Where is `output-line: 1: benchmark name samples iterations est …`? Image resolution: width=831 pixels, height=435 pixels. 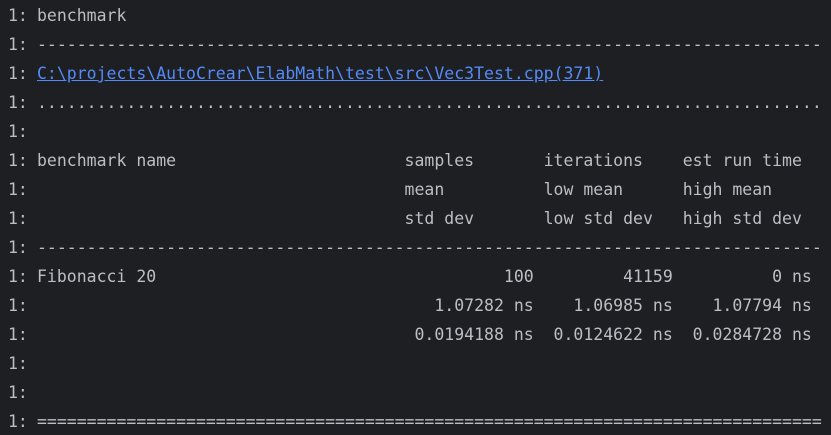
output-line: 1: benchmark name samples iterations est … is located at coordinates (415, 160).